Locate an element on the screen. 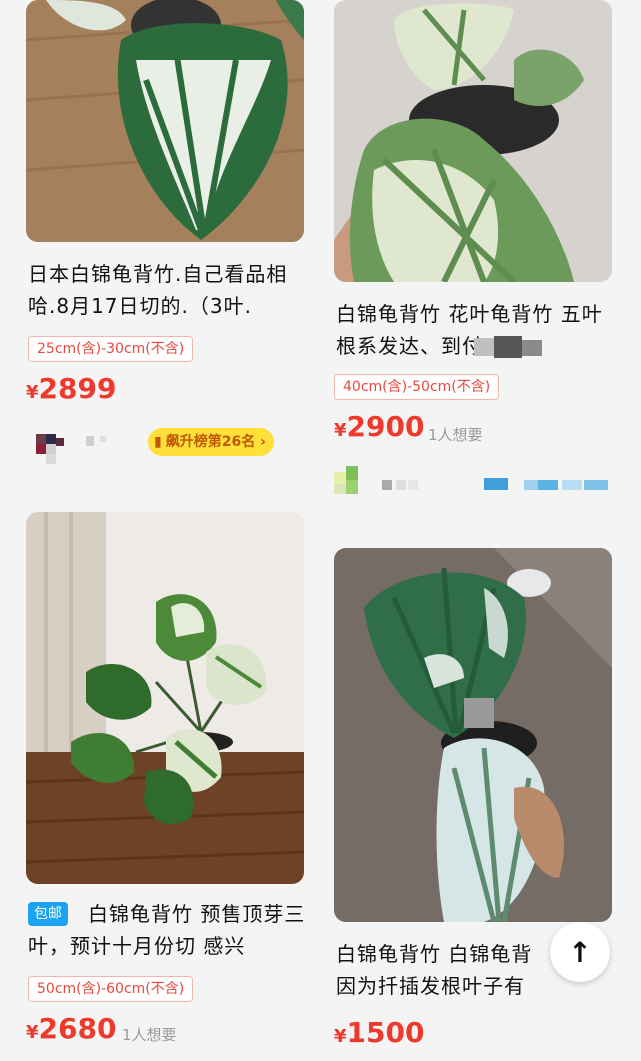 Image resolution: width=641 pixels, height=1061 pixels. product-title-1: 日本白锦龟背竹.自己看品相哈.8月17日切的.（3叶. is located at coordinates (169, 290).